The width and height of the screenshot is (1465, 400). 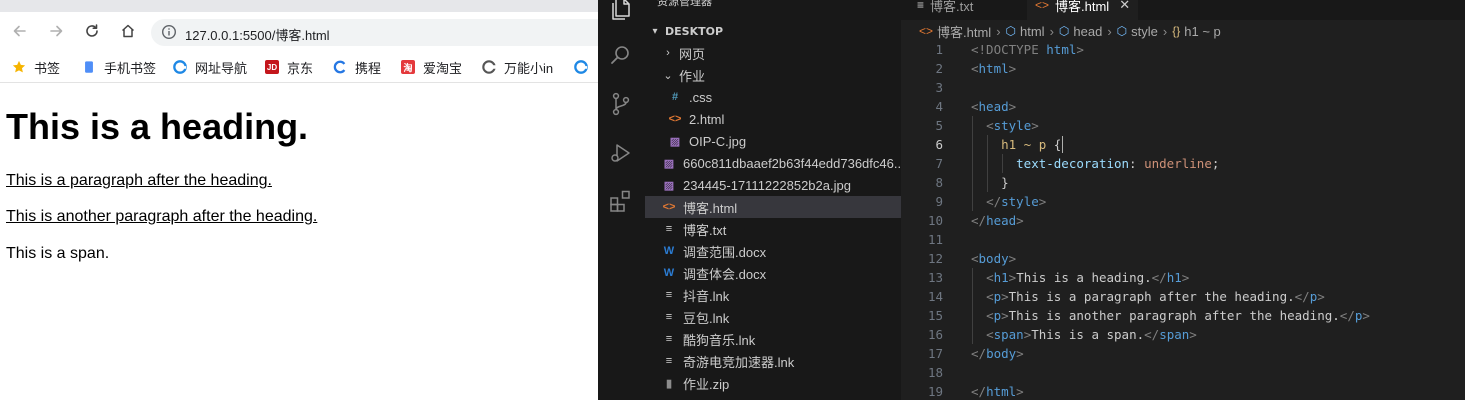 What do you see at coordinates (128, 31) in the screenshot?
I see `home-button` at bounding box center [128, 31].